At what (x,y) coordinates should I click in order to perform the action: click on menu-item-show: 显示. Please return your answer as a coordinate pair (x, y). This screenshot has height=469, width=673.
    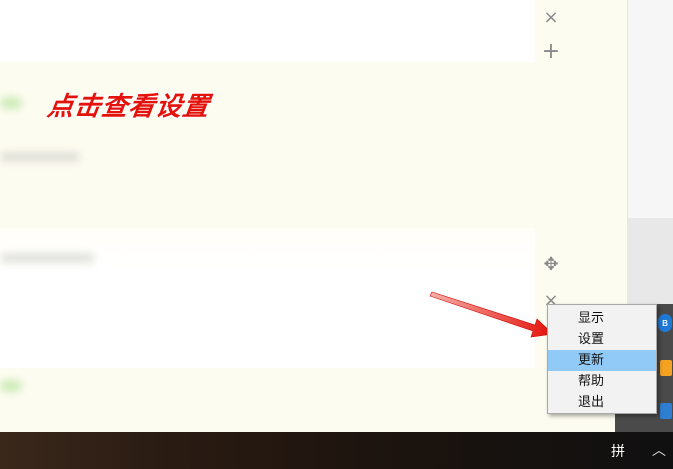
    Looking at the image, I should click on (602, 318).